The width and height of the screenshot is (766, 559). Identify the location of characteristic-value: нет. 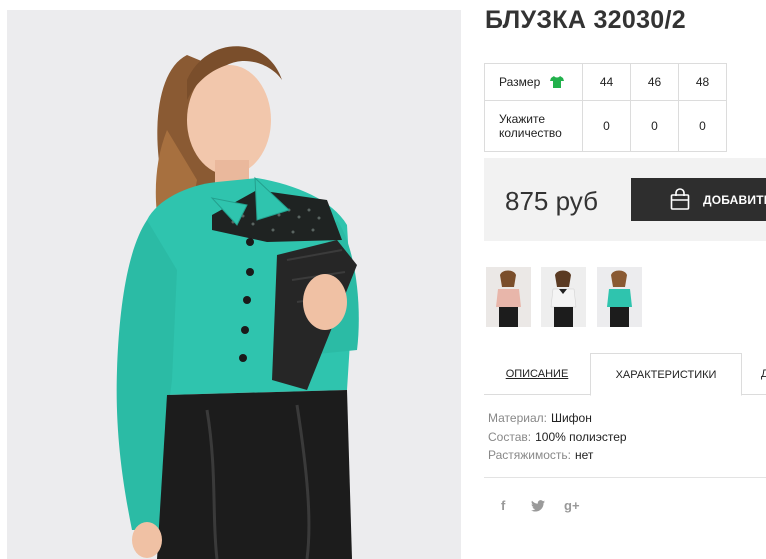
(584, 455).